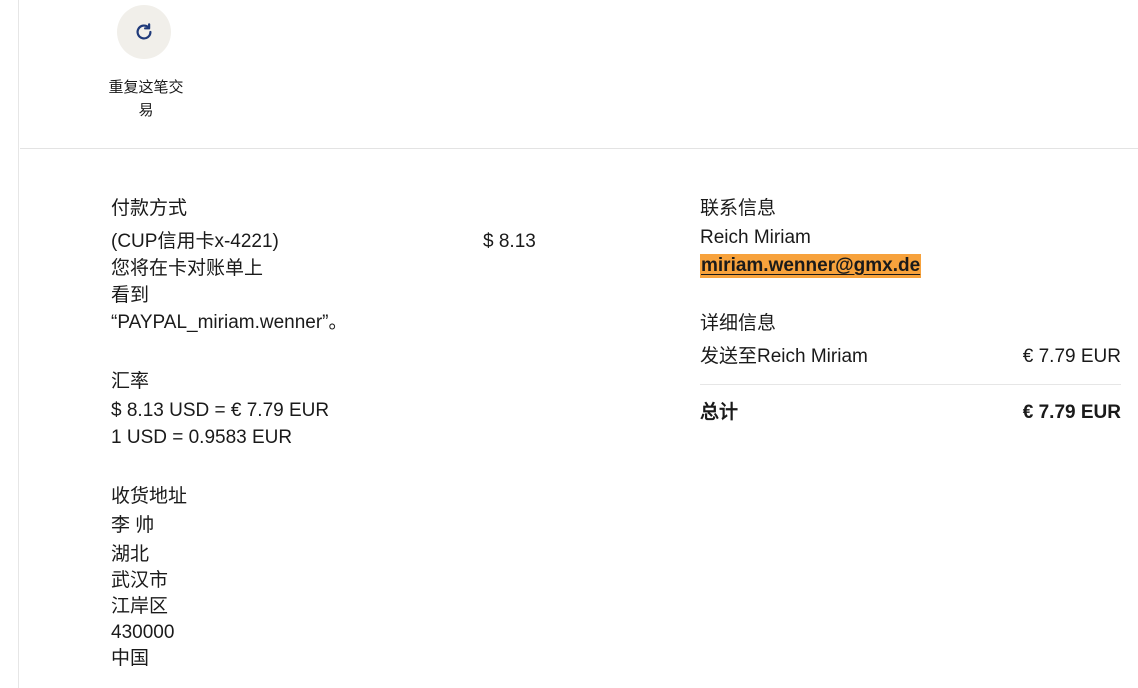  Describe the element at coordinates (140, 580) in the screenshot. I see `address-line: 武汉市` at that location.